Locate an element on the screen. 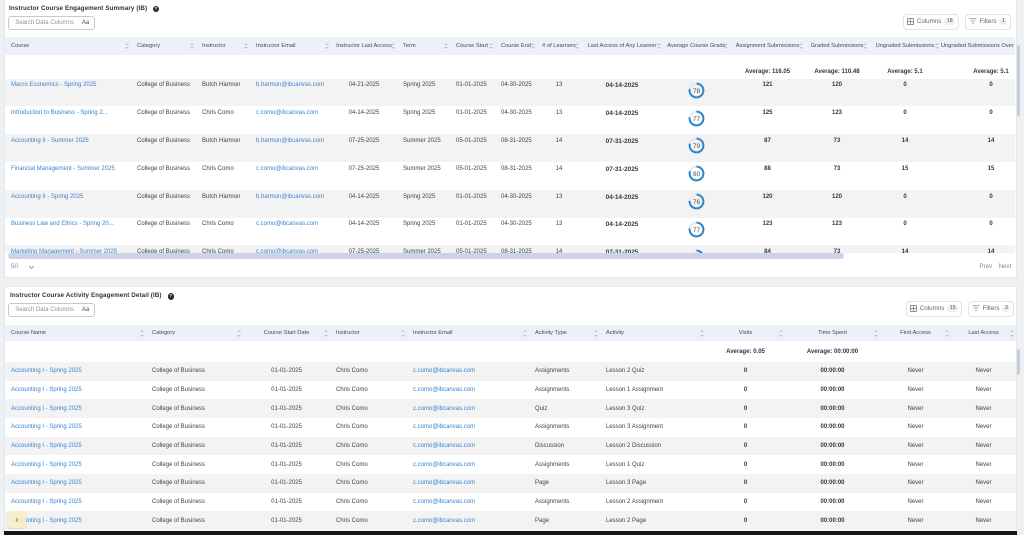 Image resolution: width=1024 pixels, height=535 pixels. svg-text: 79 is located at coordinates (697, 146).